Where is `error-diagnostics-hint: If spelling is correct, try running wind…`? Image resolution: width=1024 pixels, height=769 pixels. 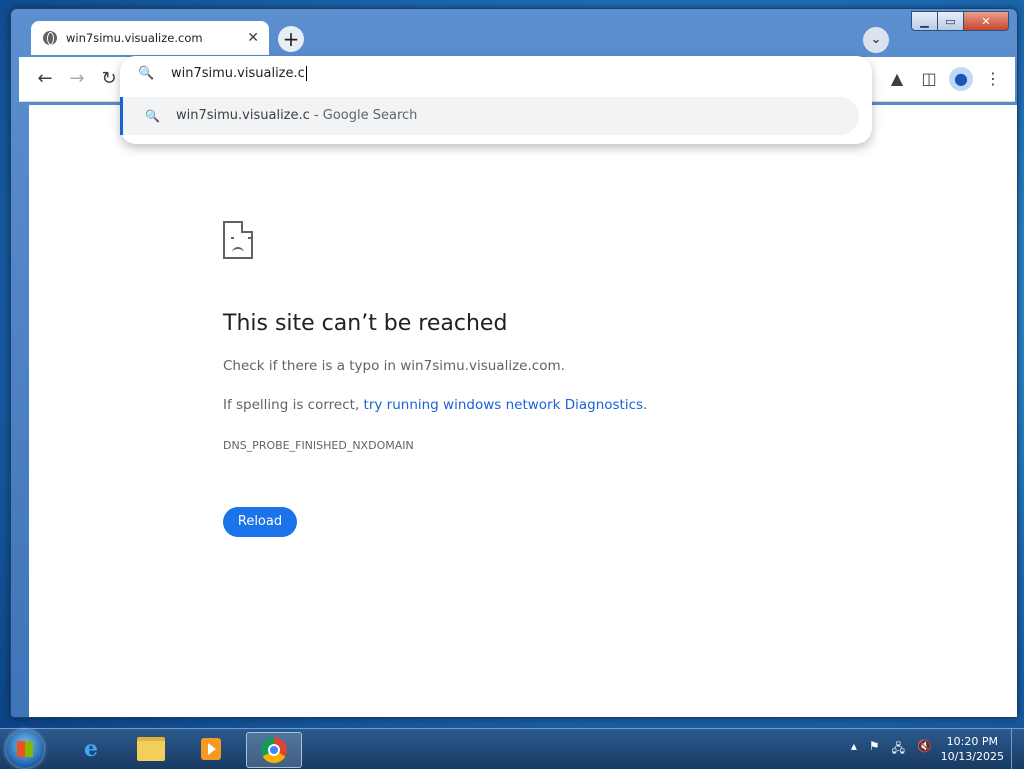
error-diagnostics-hint: If spelling is correct, try running wind… is located at coordinates (435, 405).